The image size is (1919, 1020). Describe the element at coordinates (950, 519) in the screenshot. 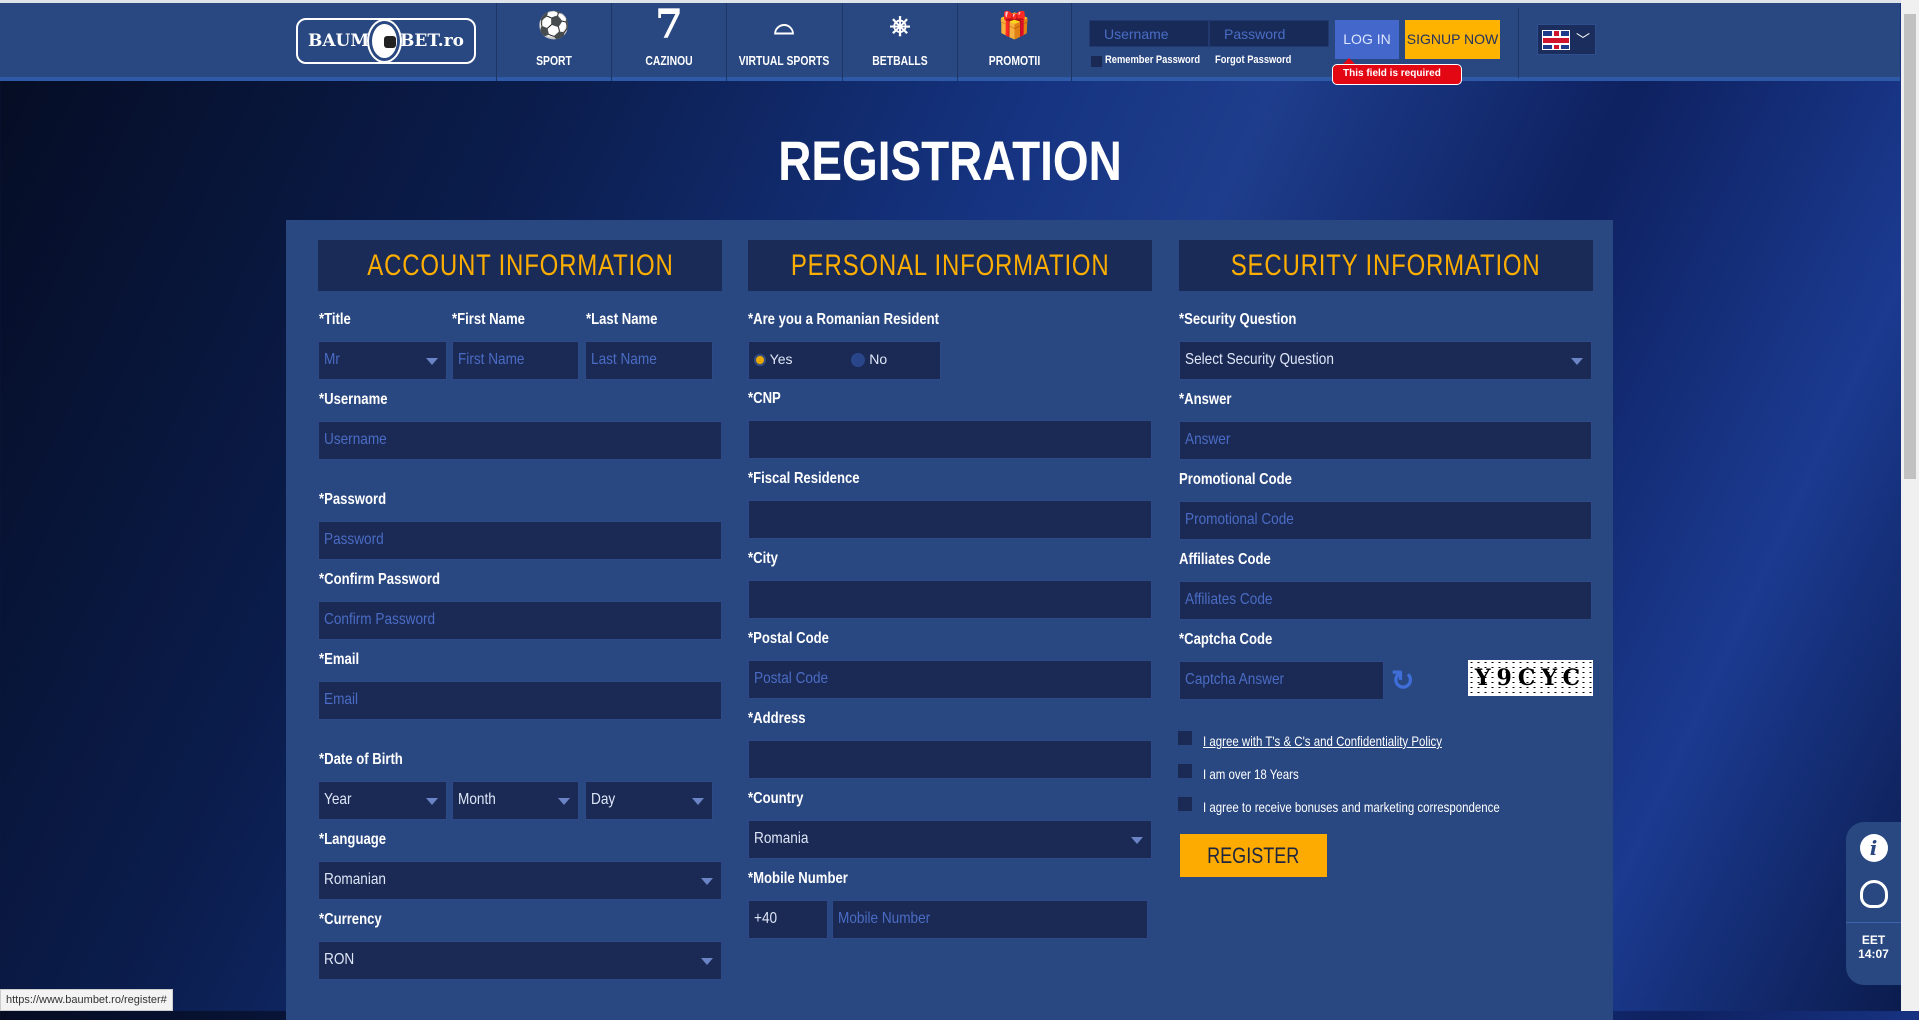

I see `fiscal-residence-input` at that location.